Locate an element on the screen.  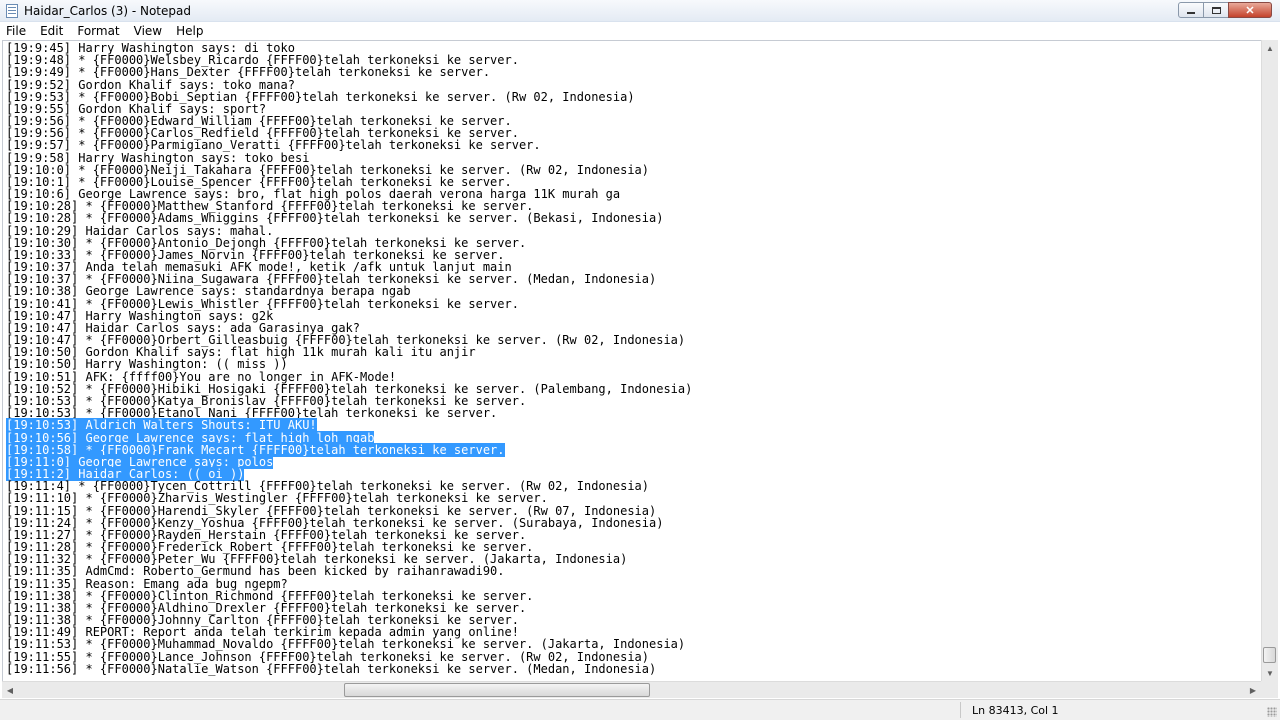
window-title: Haidar_Carlos (3) - Notepad is located at coordinates (107, 11).